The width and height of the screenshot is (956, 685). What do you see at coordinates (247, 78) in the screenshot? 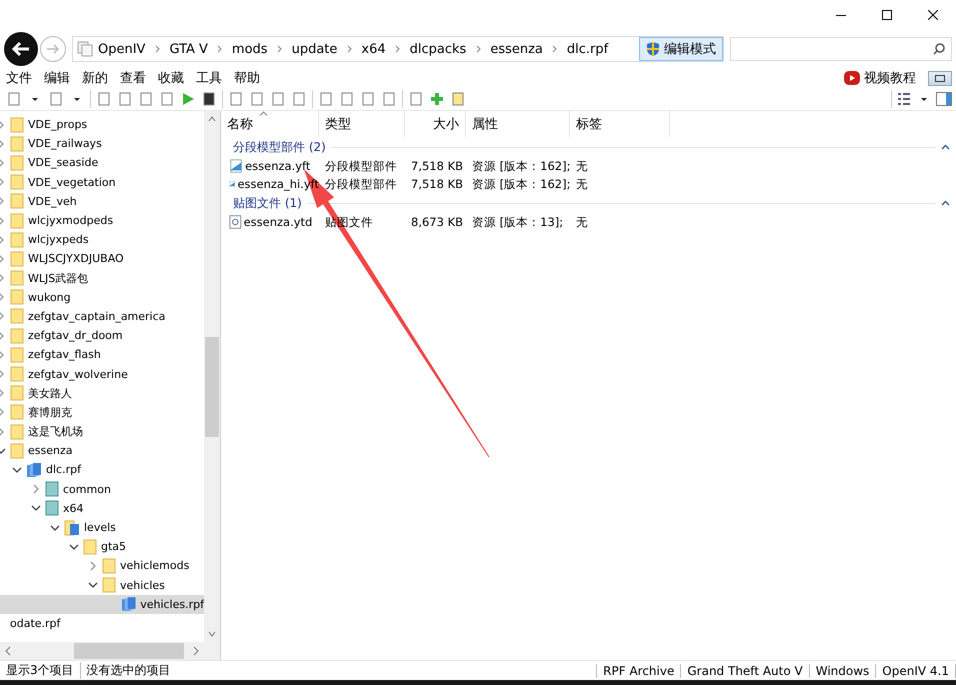
I see `menu-item: 帮助` at bounding box center [247, 78].